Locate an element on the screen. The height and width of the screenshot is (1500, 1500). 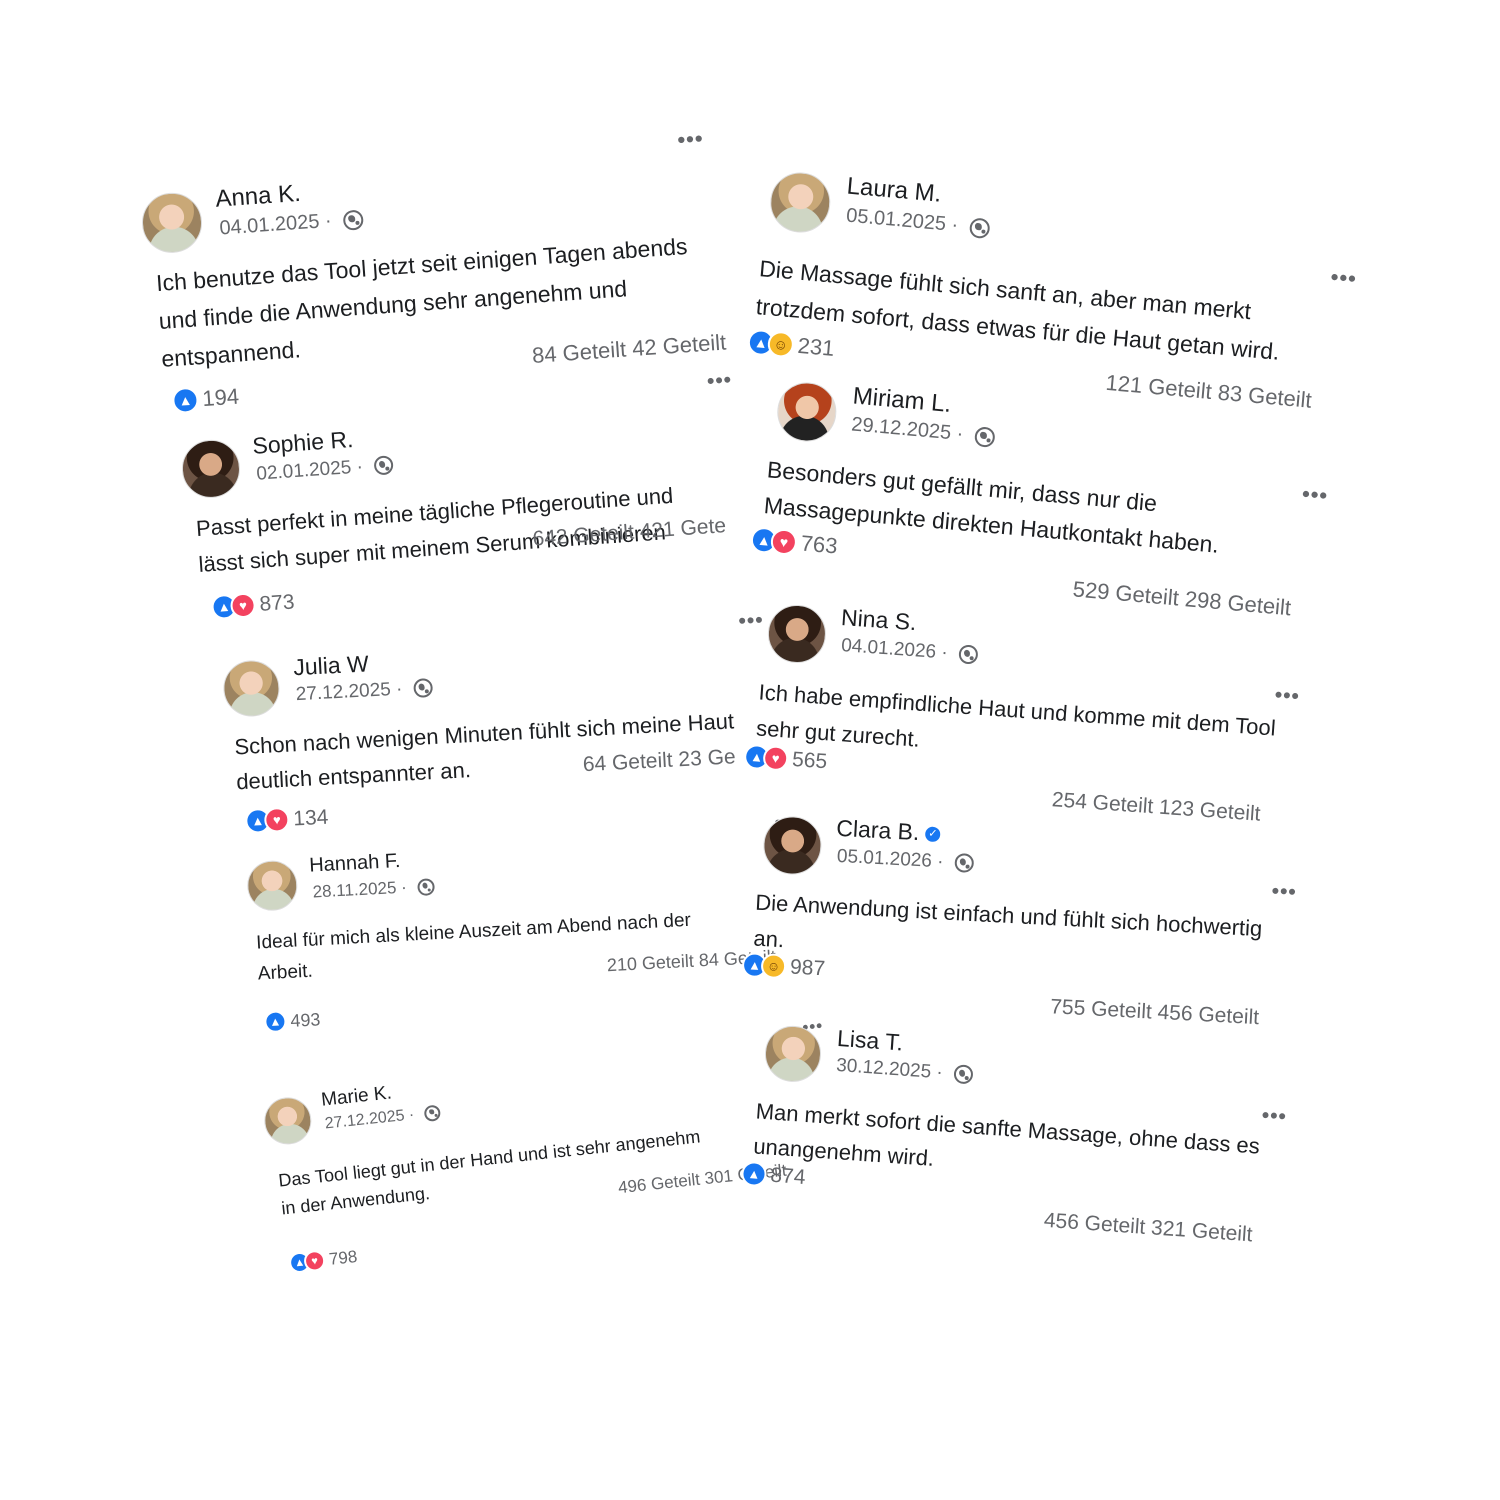
author-name-text: Hannah F. is located at coordinates (354, 863).